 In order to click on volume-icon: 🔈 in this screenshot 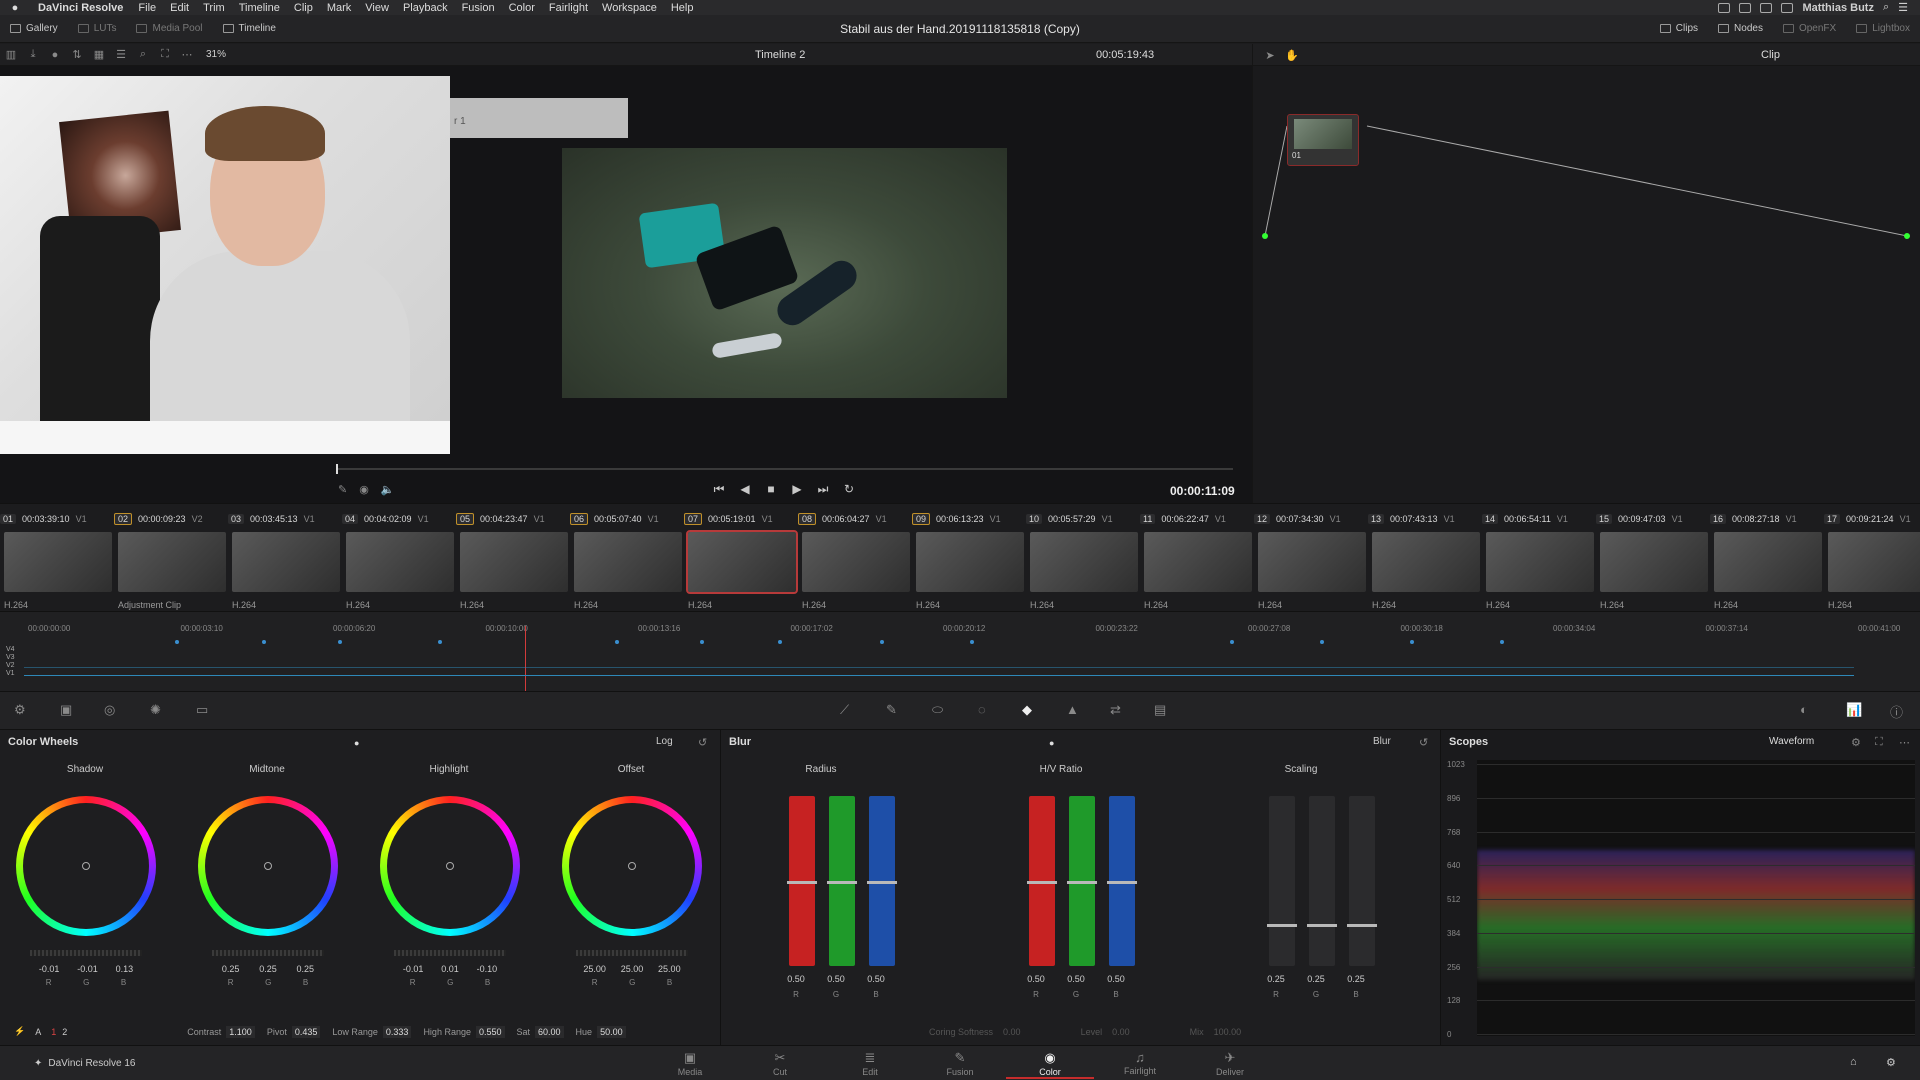, I will do `click(388, 489)`.